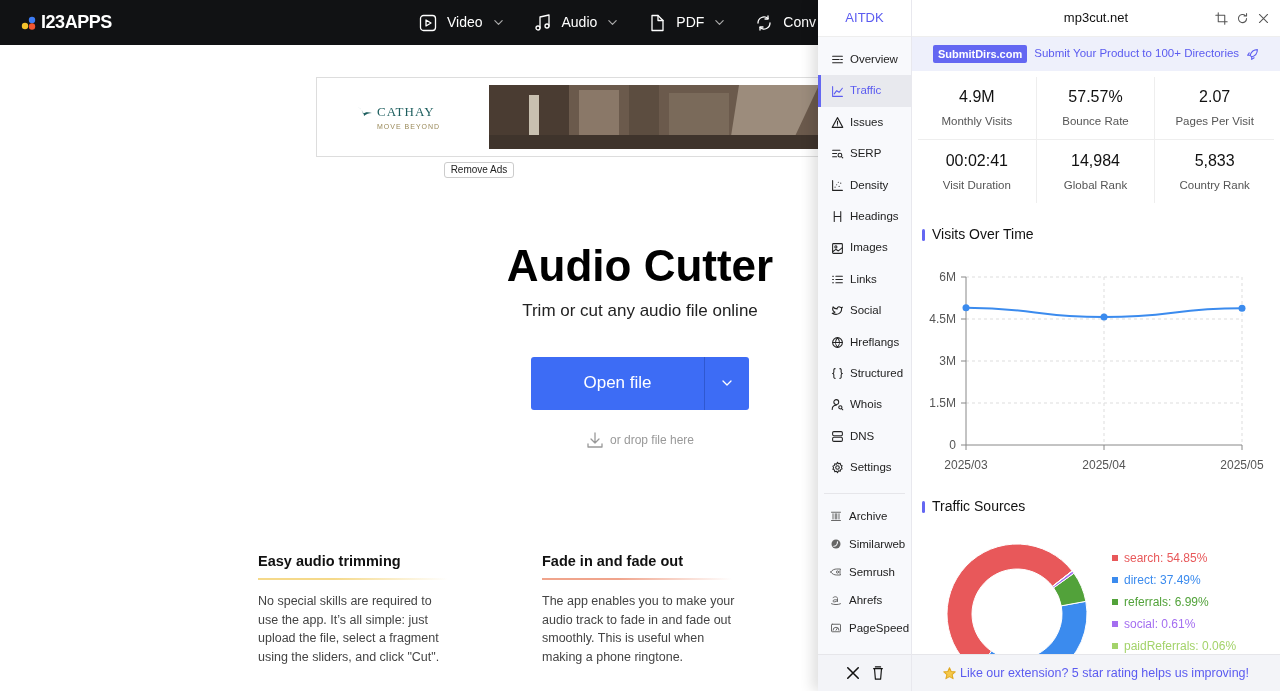  Describe the element at coordinates (864, 572) in the screenshot. I see `tool-link: Semrush` at that location.